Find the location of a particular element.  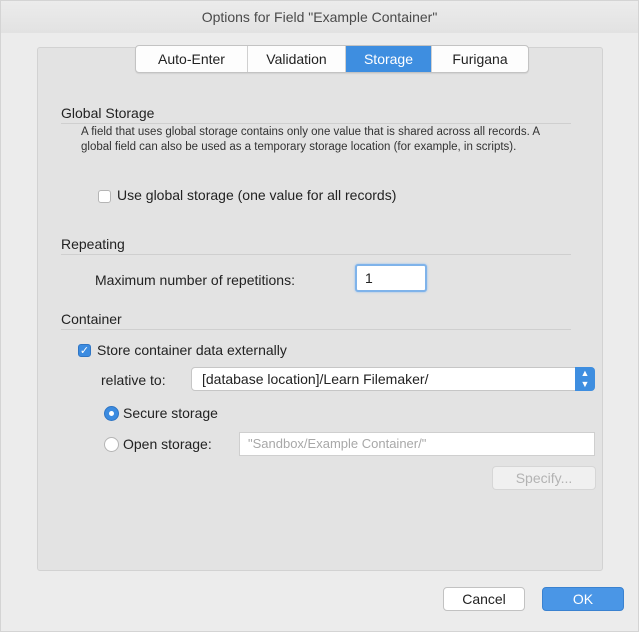

secure-storage-radio is located at coordinates (111, 413).